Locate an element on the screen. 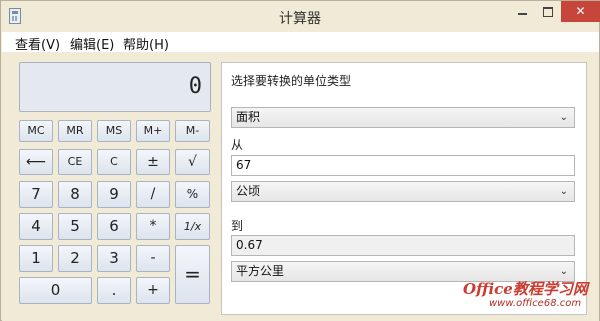 This screenshot has width=600, height=321. mr-button: MR is located at coordinates (75, 131).